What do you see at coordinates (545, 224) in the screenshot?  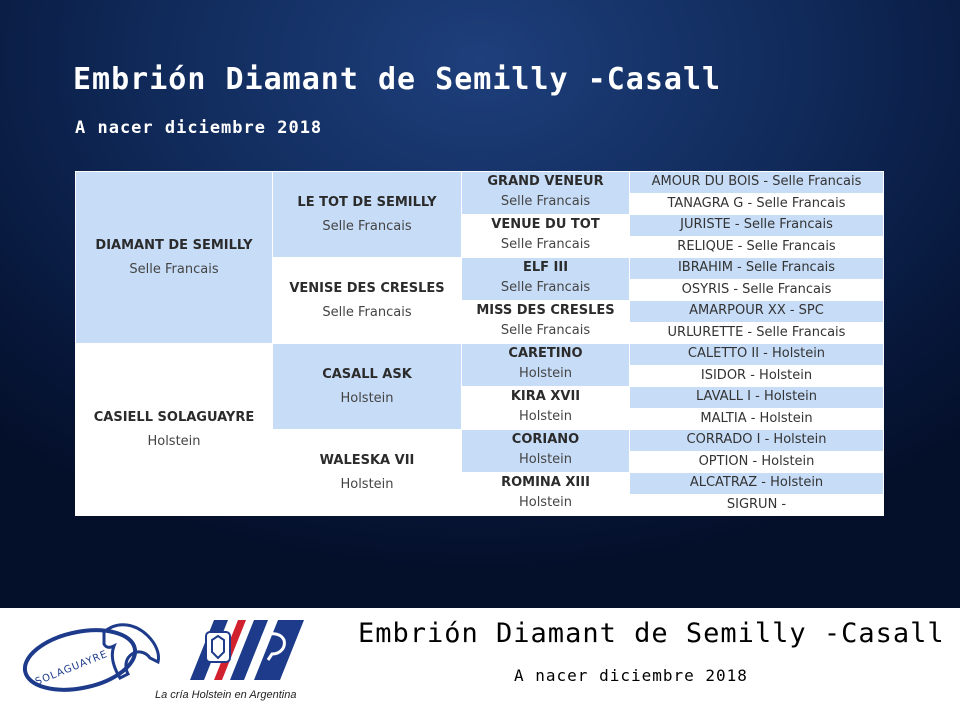 I see `gen3-name: VENUE DU TOT` at bounding box center [545, 224].